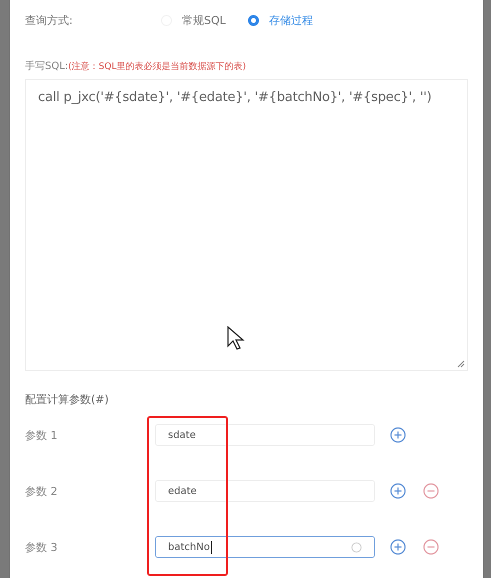 This screenshot has width=491, height=578. I want to click on resize-handle-icon, so click(461, 364).